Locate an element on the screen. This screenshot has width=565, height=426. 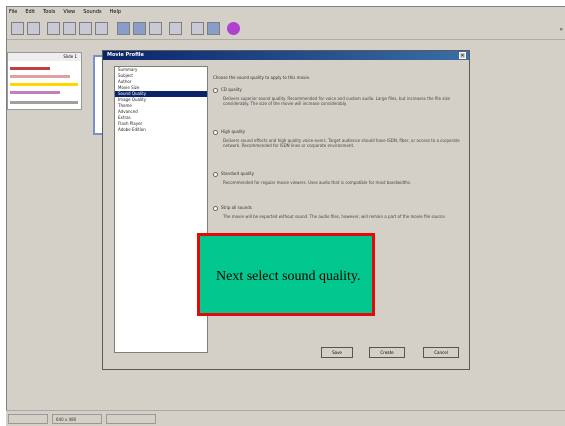
slide-thumbnail: Slide 1 is located at coordinates (44, 81).